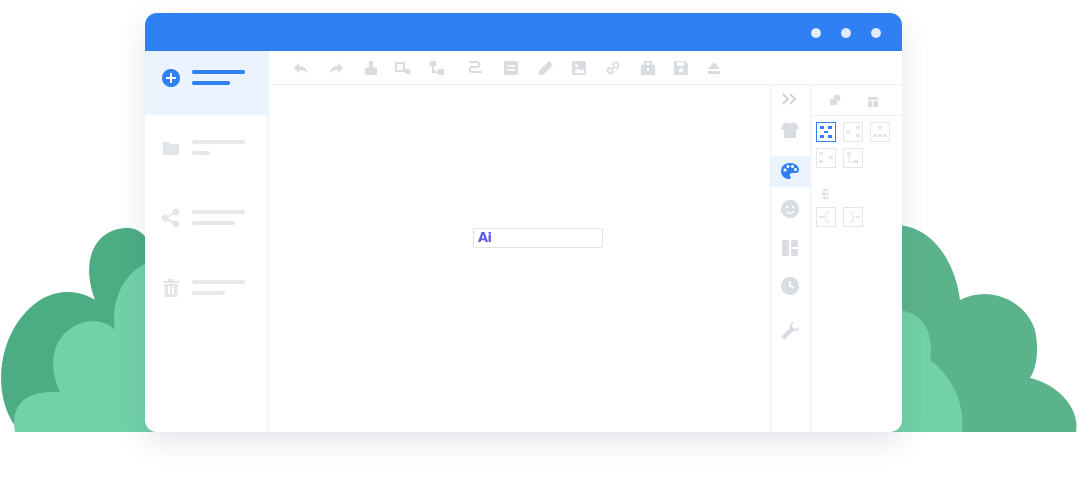 This screenshot has width=1078, height=477. Describe the element at coordinates (835, 100) in the screenshot. I see `shapes-icon` at that location.